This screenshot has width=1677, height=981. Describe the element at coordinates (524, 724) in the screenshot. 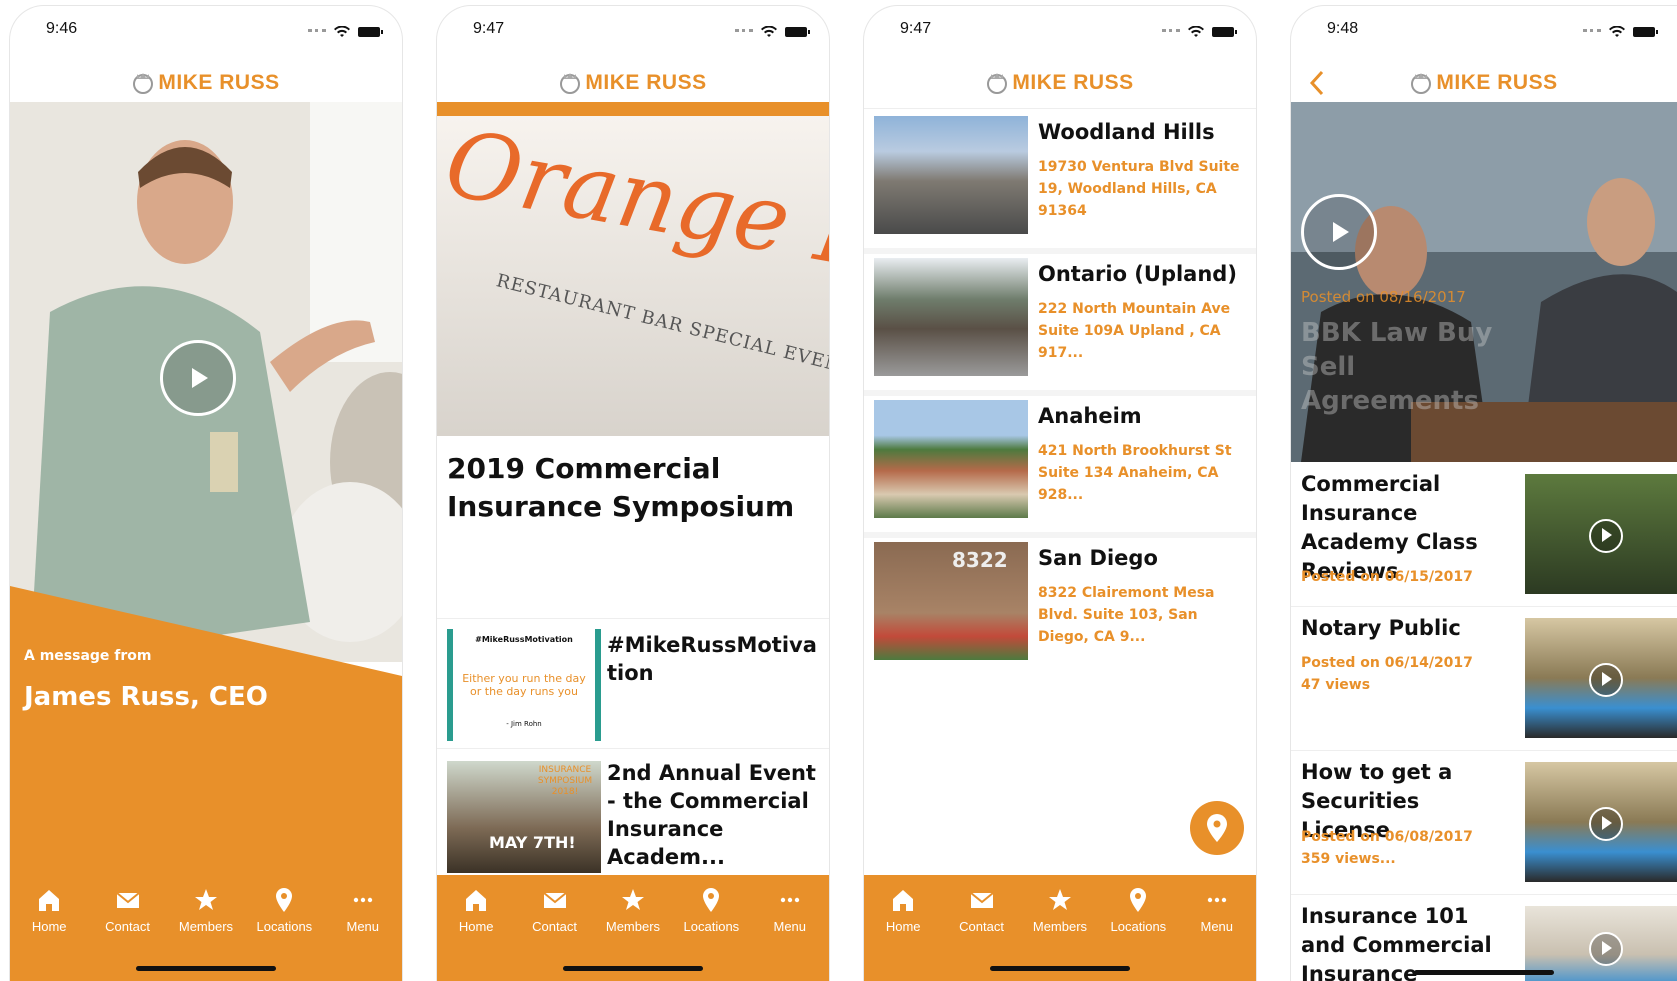

I see `thumb-author: - Jim Rohn` at that location.